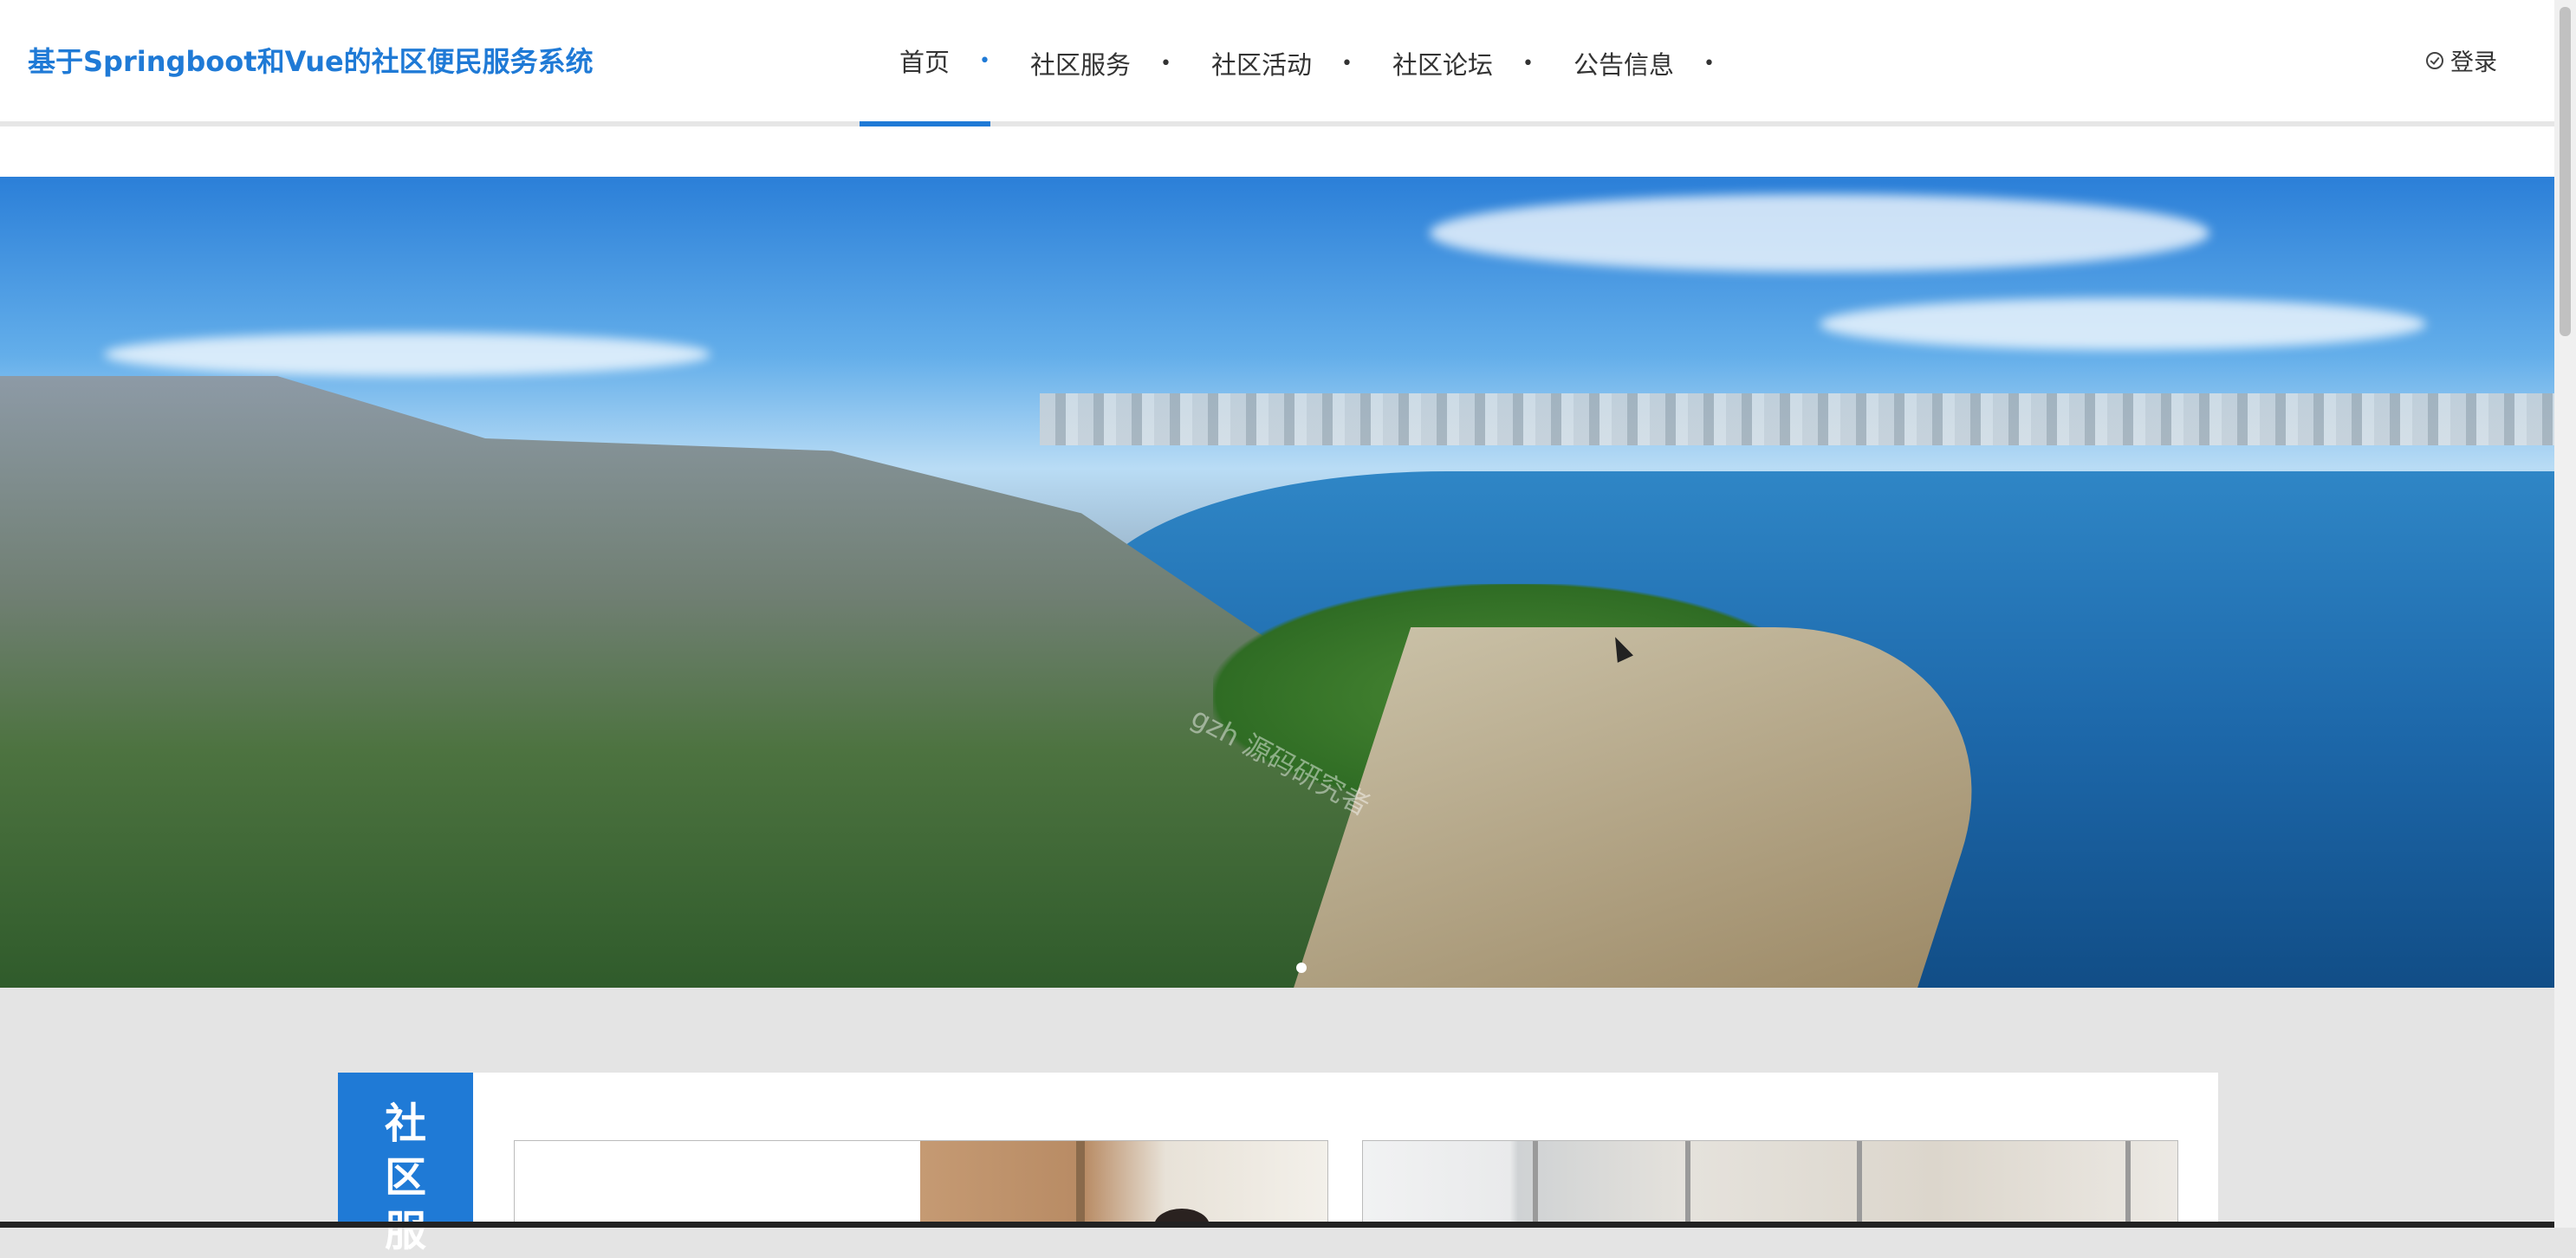 The height and width of the screenshot is (1258, 2576). I want to click on main-nav: 首页 • 社区服务 • 社区活动 • 社区论坛 • 公告信息 •, so click(1288, 63).